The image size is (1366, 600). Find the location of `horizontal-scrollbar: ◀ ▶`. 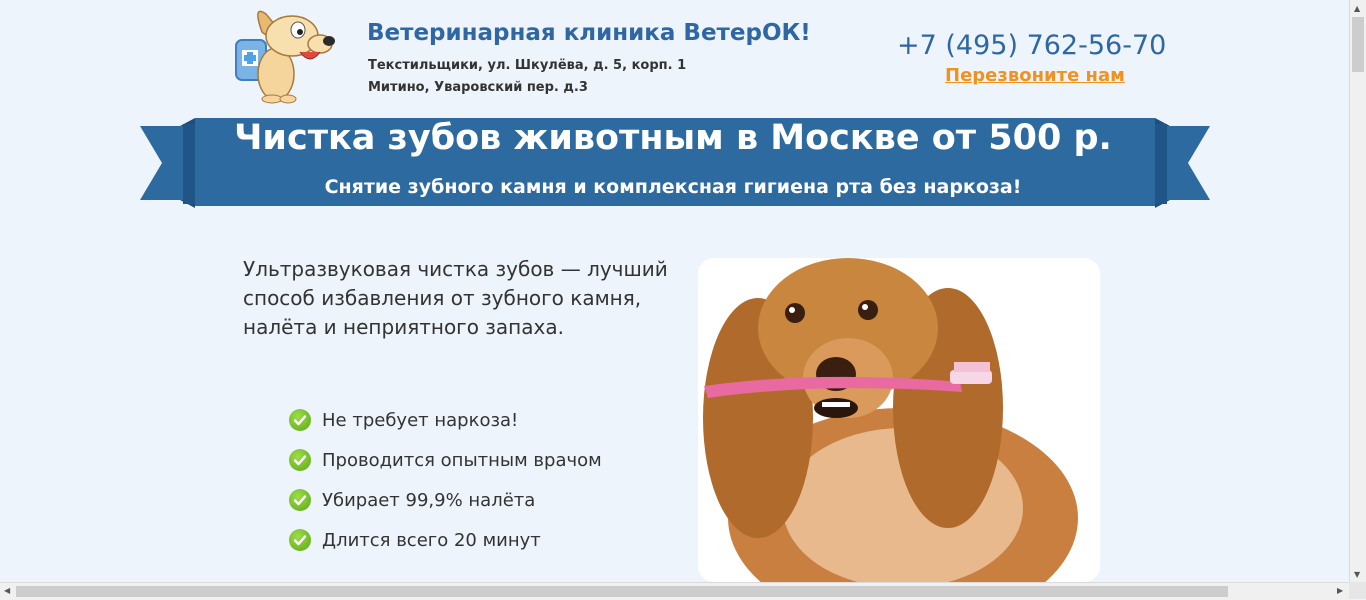

horizontal-scrollbar: ◀ ▶ is located at coordinates (674, 591).